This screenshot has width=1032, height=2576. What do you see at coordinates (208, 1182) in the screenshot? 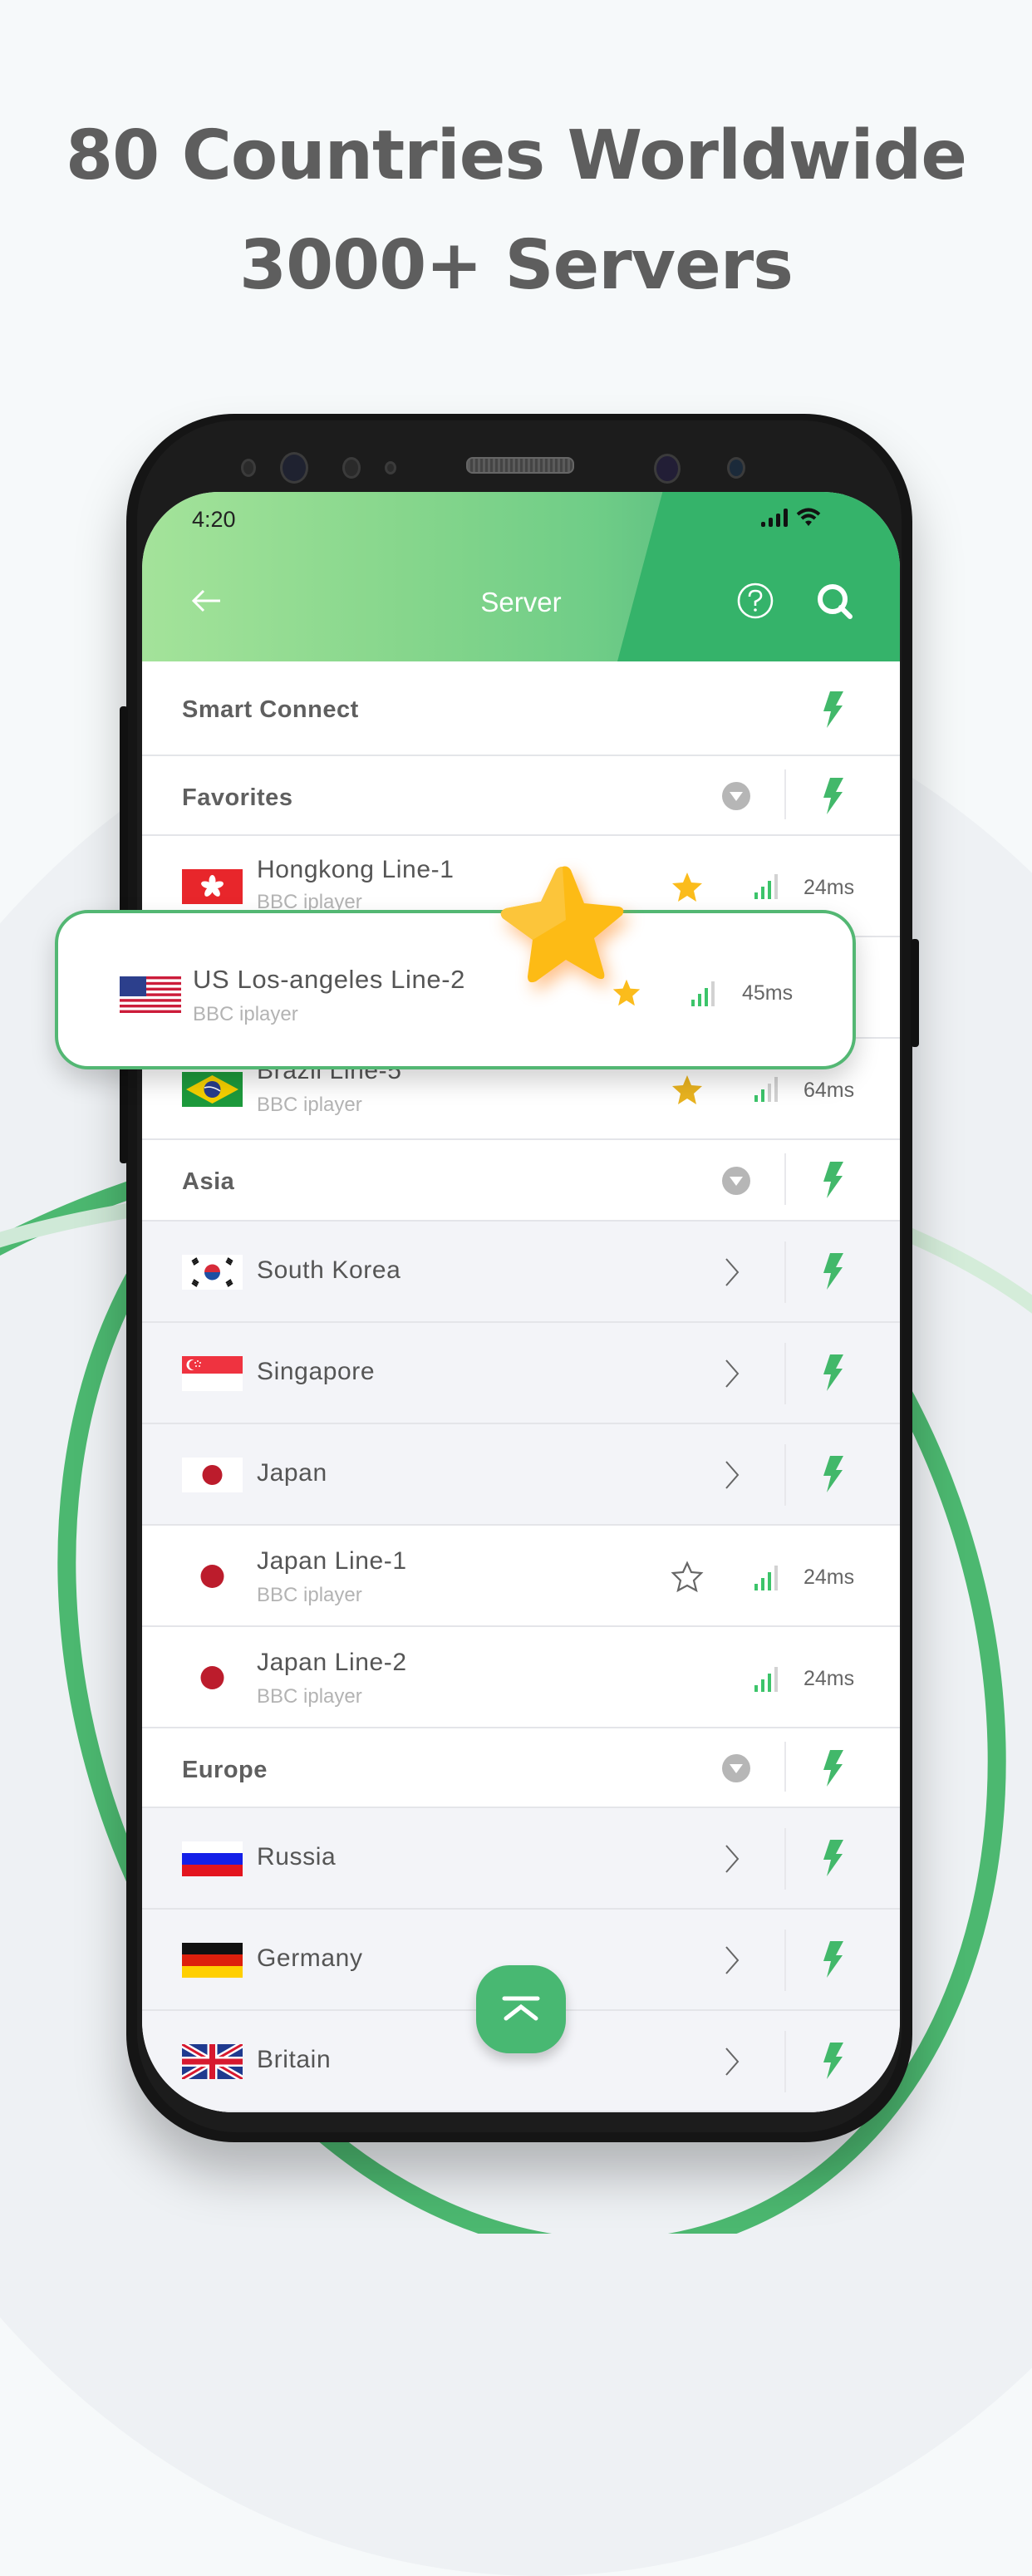
I see `section-label: Asia` at bounding box center [208, 1182].